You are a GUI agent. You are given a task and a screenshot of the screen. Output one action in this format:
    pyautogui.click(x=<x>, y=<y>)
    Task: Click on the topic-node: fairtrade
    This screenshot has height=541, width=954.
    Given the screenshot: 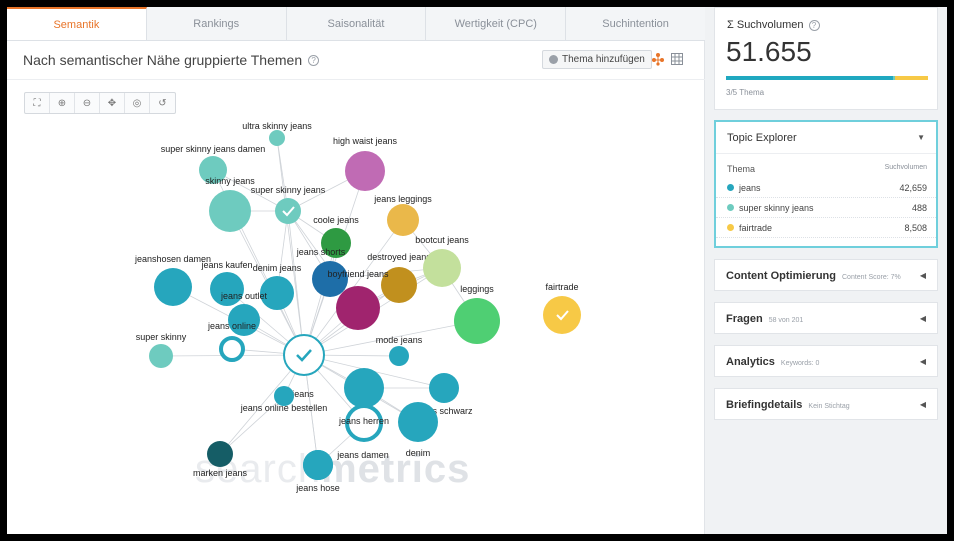 What is the action you would take?
    pyautogui.click(x=562, y=308)
    